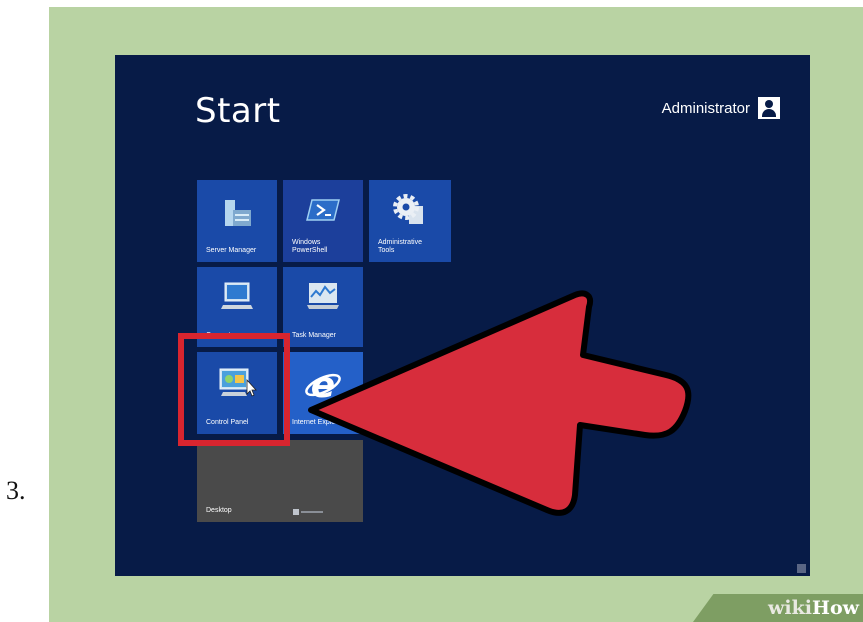 The width and height of the screenshot is (863, 622). I want to click on step-number: 3., so click(16, 490).